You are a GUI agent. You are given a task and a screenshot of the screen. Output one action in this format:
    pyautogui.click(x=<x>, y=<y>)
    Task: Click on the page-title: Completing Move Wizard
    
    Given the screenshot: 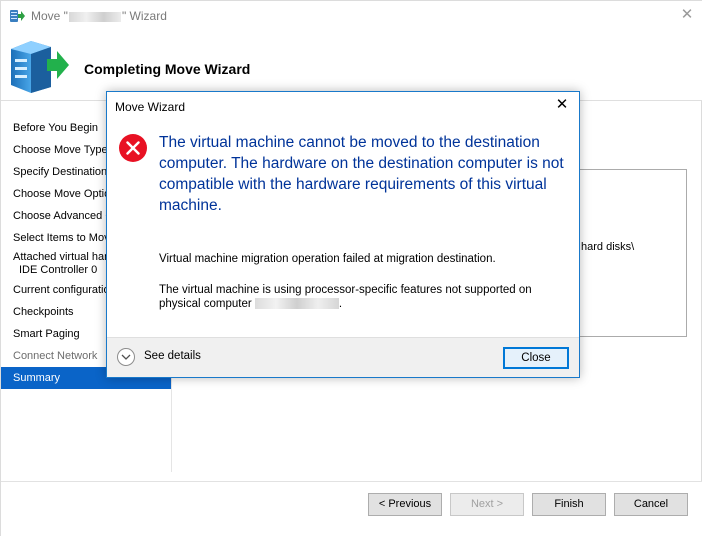 What is the action you would take?
    pyautogui.click(x=167, y=69)
    